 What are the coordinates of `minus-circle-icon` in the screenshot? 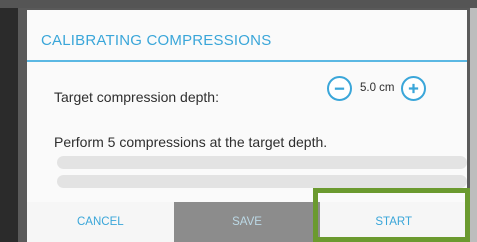 It's located at (339, 88).